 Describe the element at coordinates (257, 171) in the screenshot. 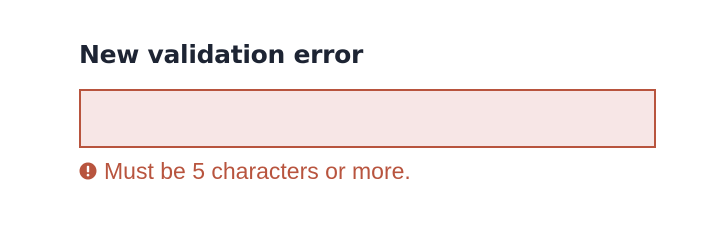

I see `error-message-text: Must be 5 characters or more.` at that location.